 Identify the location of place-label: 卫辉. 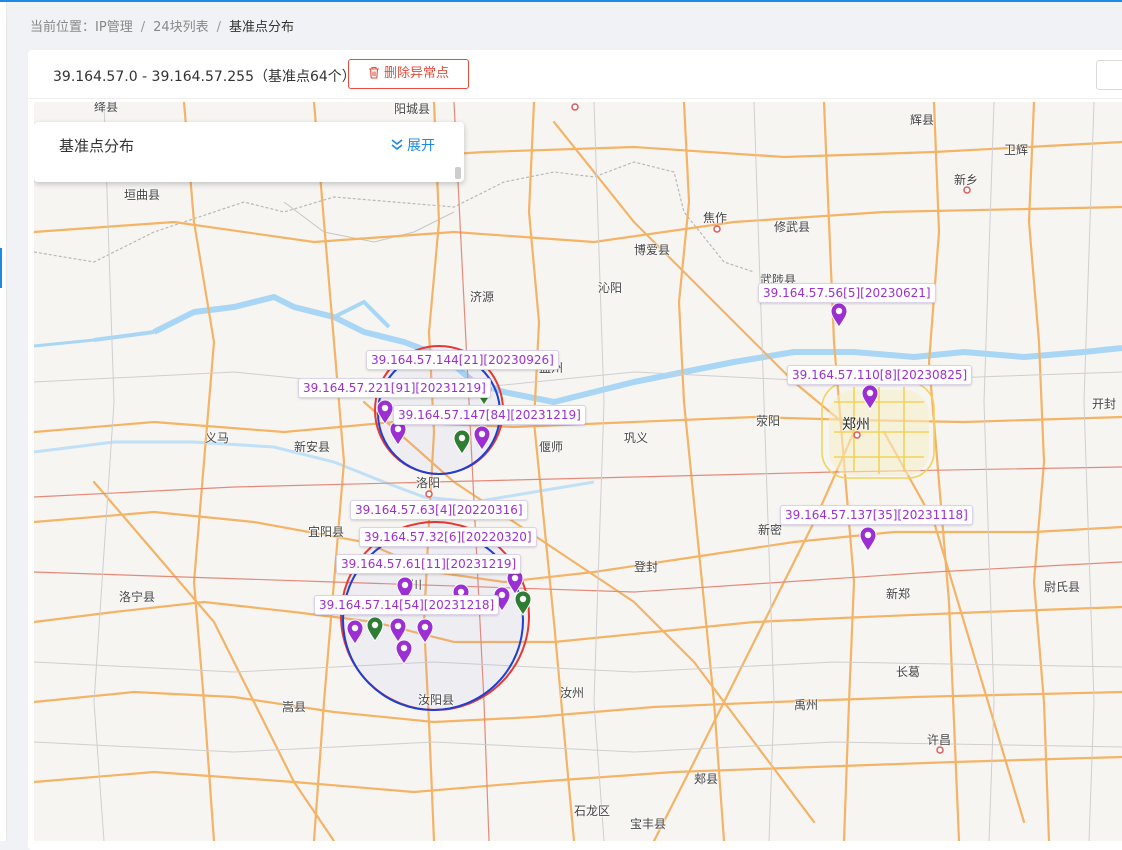
(1016, 150).